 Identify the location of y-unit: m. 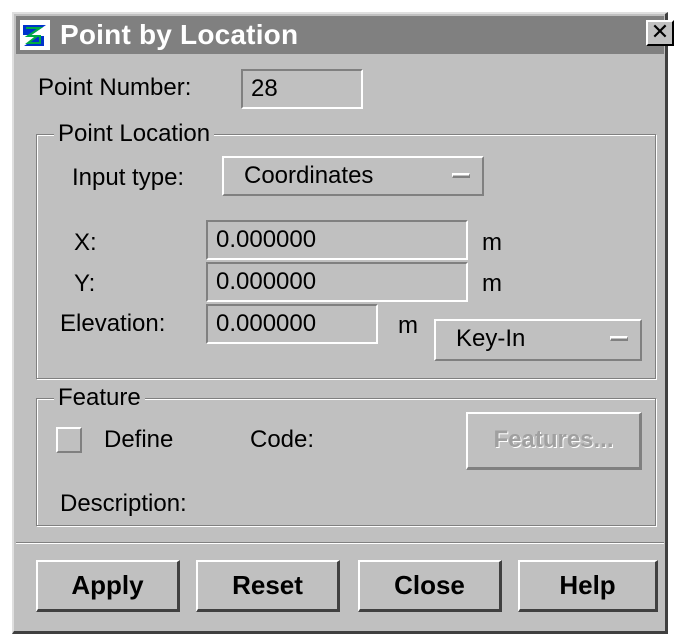
(492, 283).